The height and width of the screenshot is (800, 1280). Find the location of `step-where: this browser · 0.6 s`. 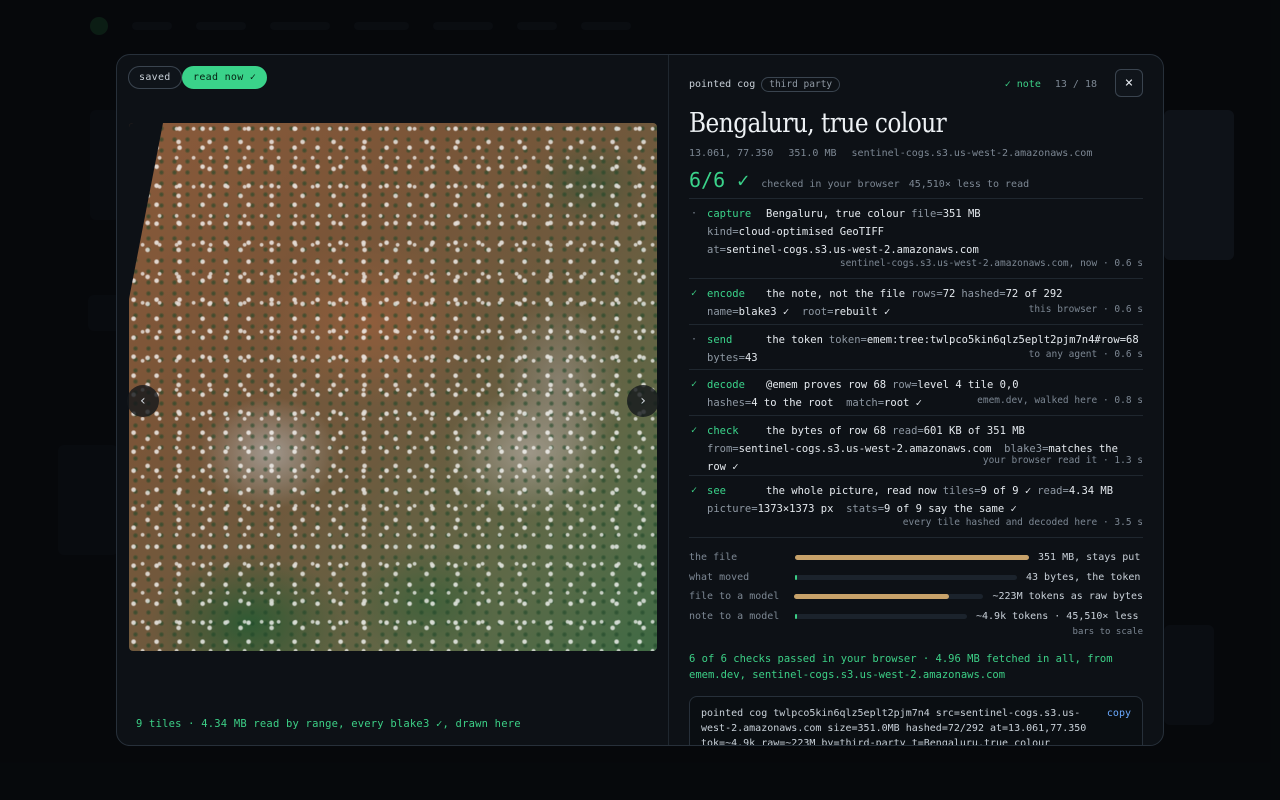

step-where: this browser · 0.6 s is located at coordinates (1085, 309).